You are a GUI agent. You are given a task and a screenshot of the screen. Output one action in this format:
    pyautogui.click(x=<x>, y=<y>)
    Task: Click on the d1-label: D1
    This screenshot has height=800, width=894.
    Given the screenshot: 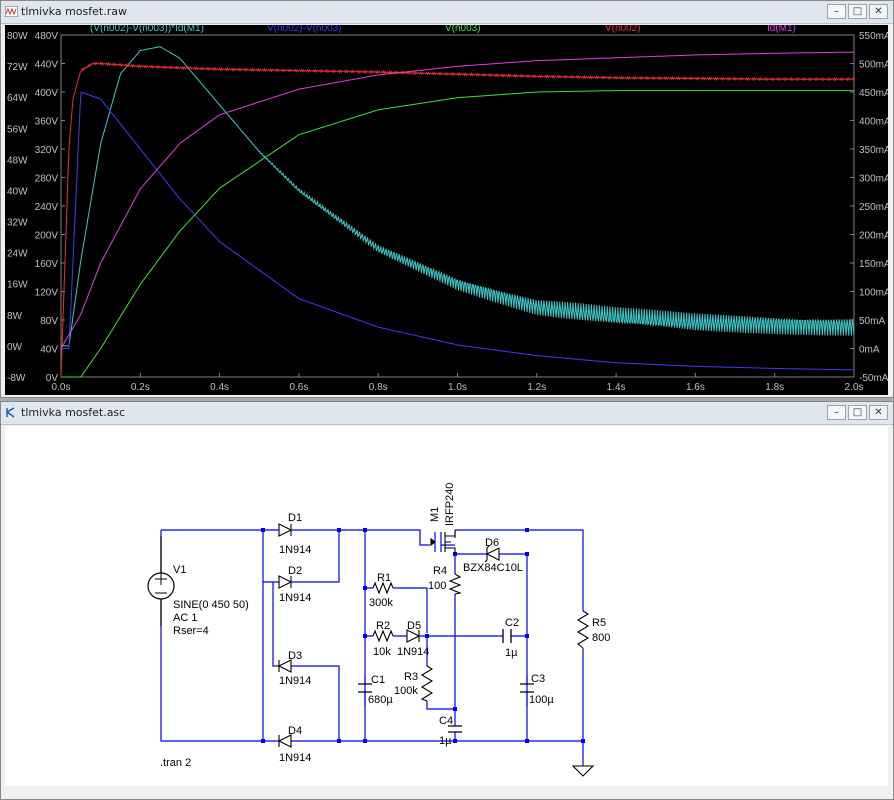 What is the action you would take?
    pyautogui.click(x=295, y=518)
    